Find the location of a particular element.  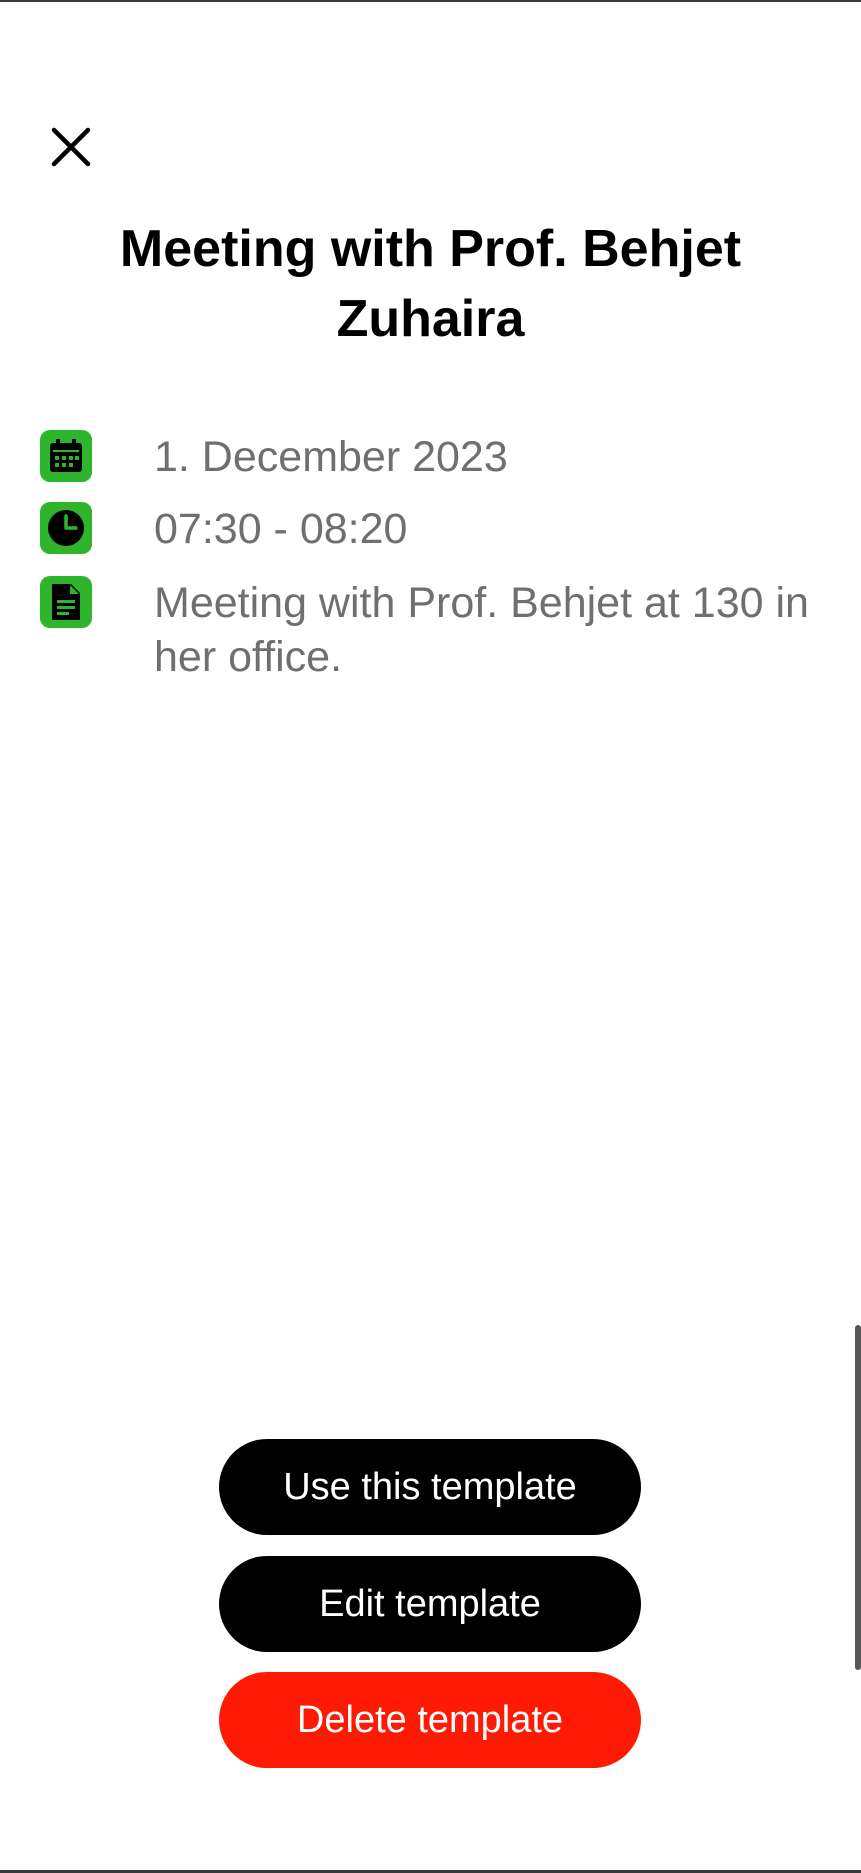

clock-icon is located at coordinates (66, 528).